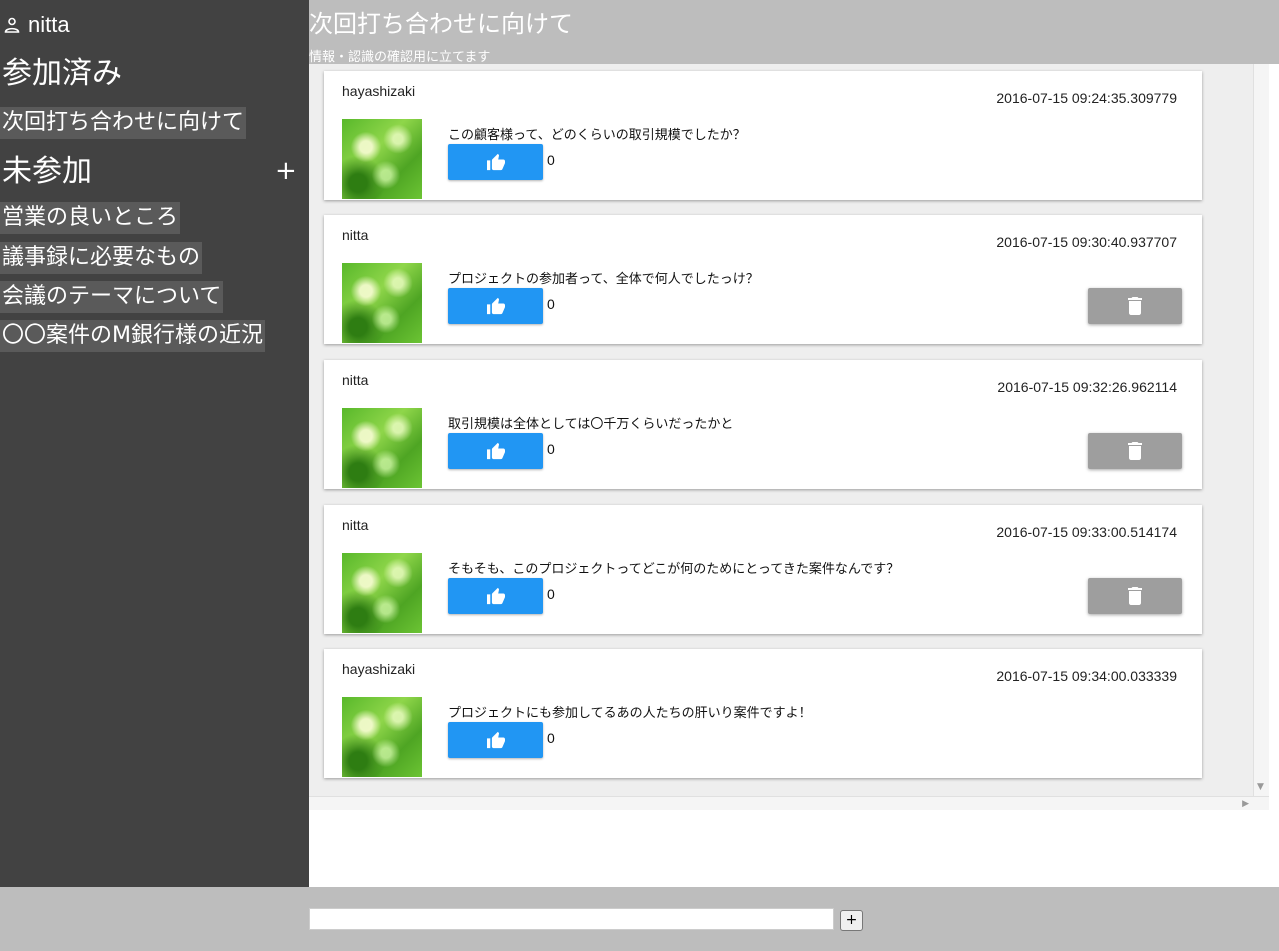  What do you see at coordinates (674, 569) in the screenshot?
I see `message-text: そもそも、このプロジェクトってどこが何のためにとってきた案件なんです？` at bounding box center [674, 569].